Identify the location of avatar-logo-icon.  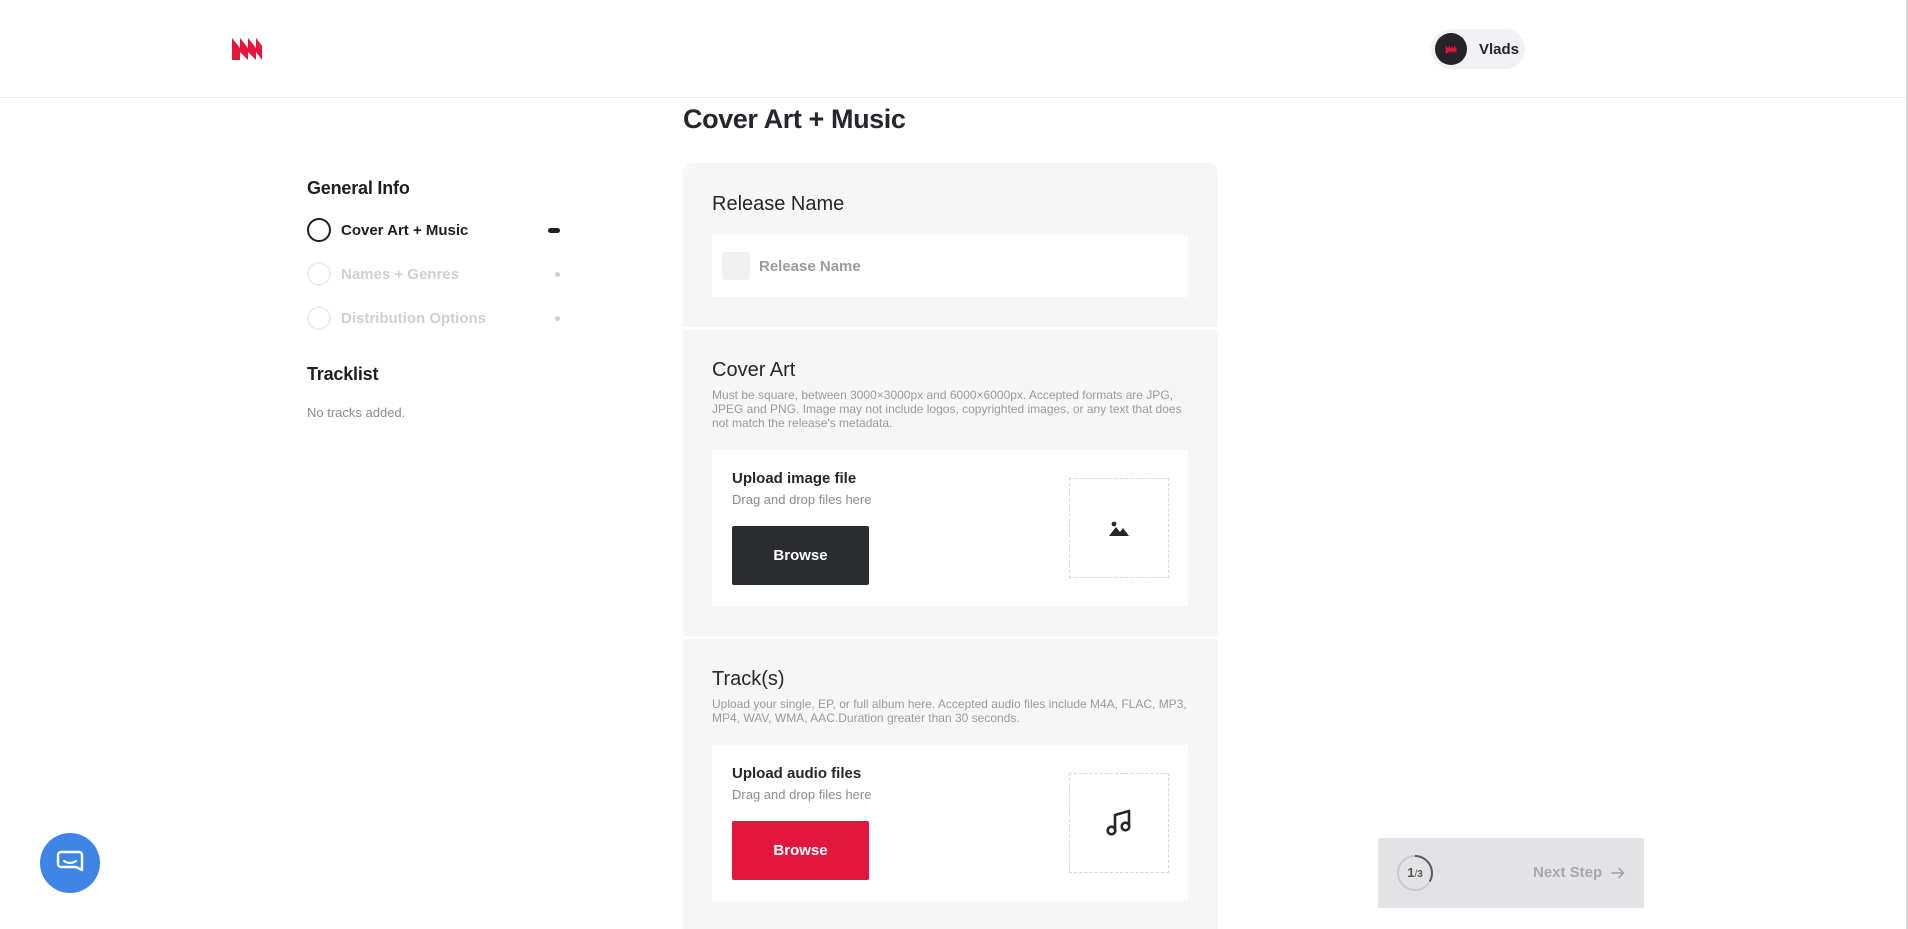
(1451, 49).